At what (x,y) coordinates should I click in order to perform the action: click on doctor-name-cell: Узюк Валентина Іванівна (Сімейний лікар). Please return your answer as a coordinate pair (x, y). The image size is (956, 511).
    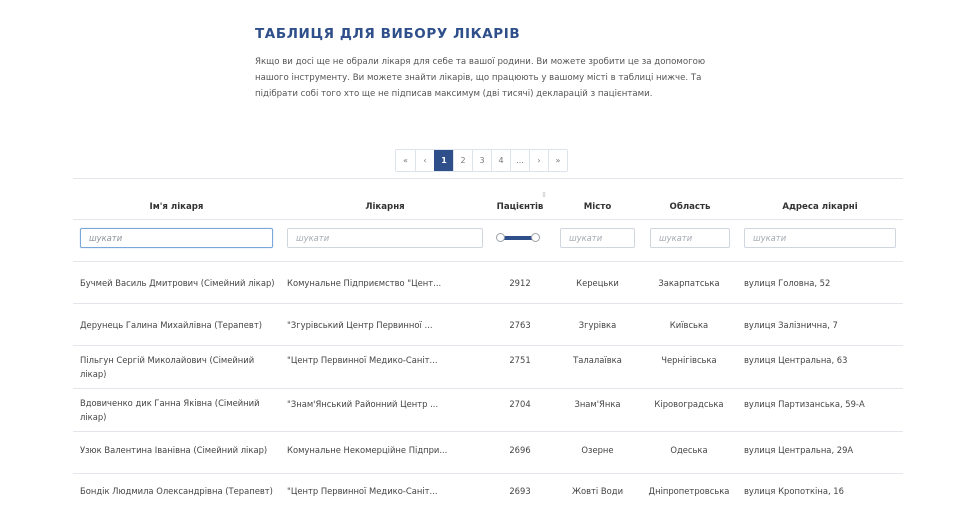
    Looking at the image, I should click on (174, 450).